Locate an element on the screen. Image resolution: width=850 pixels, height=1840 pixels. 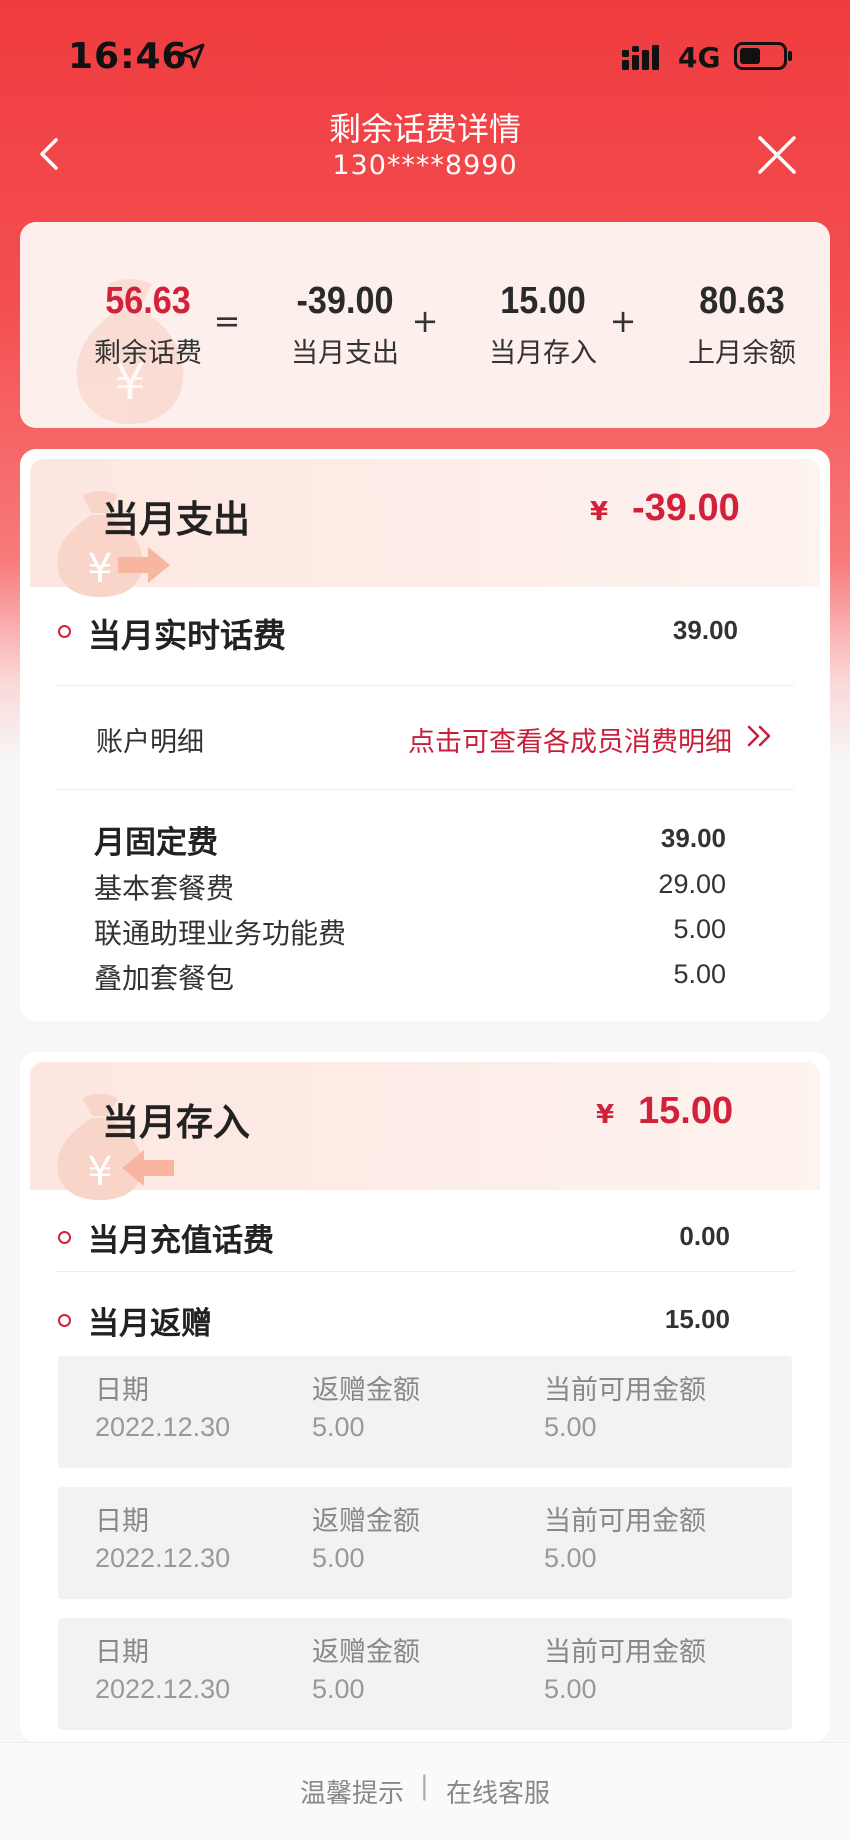
fee-item-value: 29.00 is located at coordinates (692, 884).